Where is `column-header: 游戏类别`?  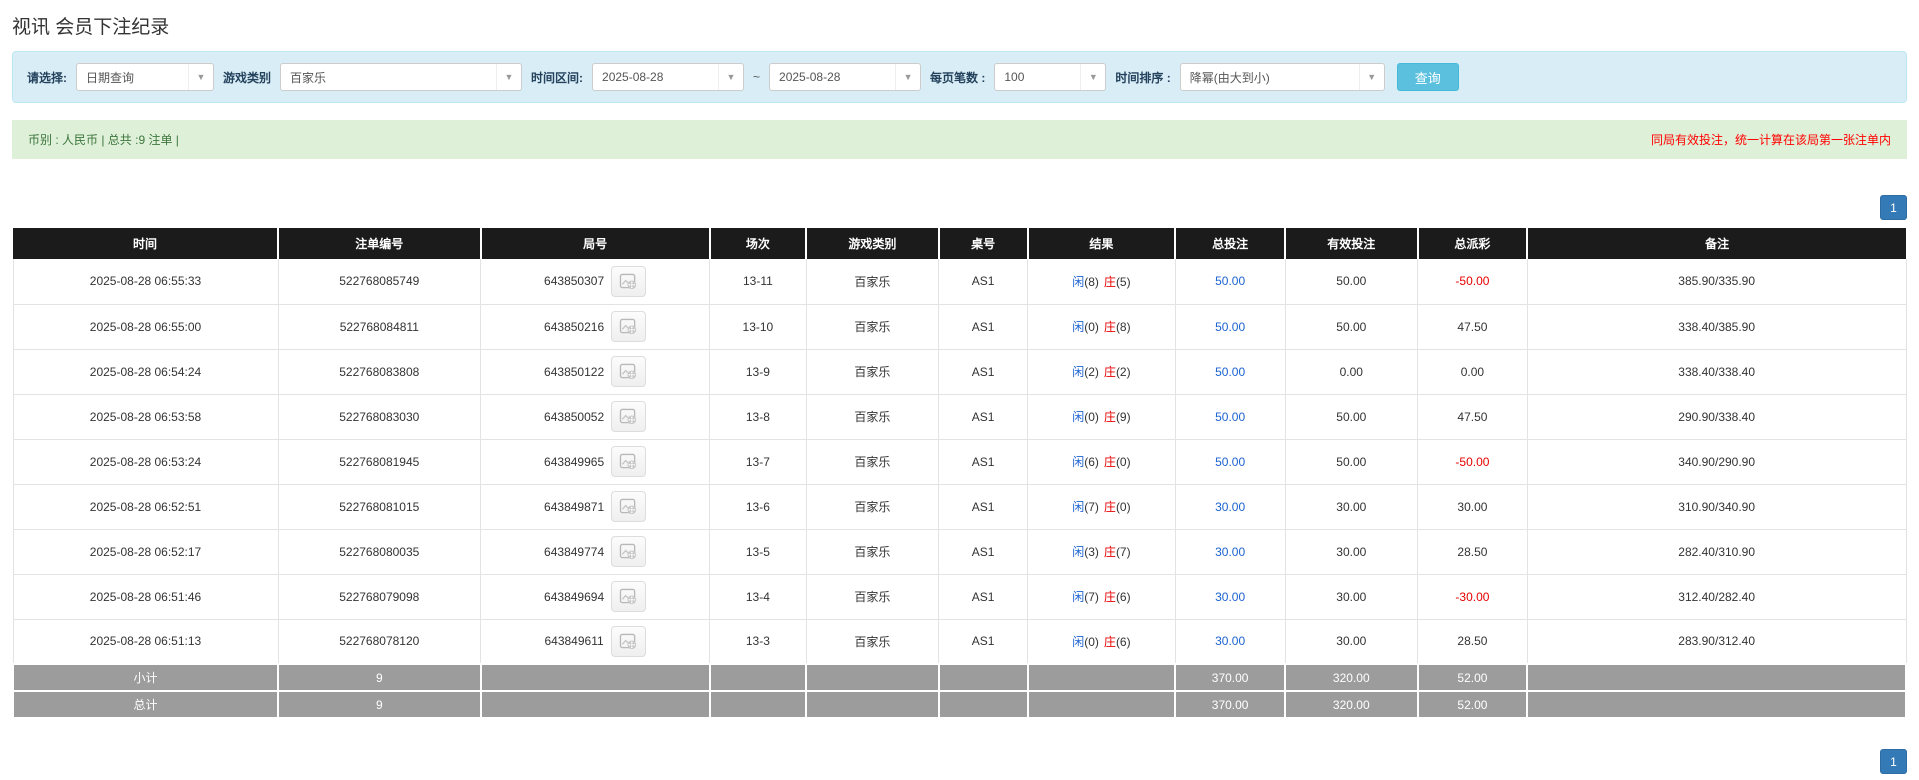 column-header: 游戏类别 is located at coordinates (872, 243).